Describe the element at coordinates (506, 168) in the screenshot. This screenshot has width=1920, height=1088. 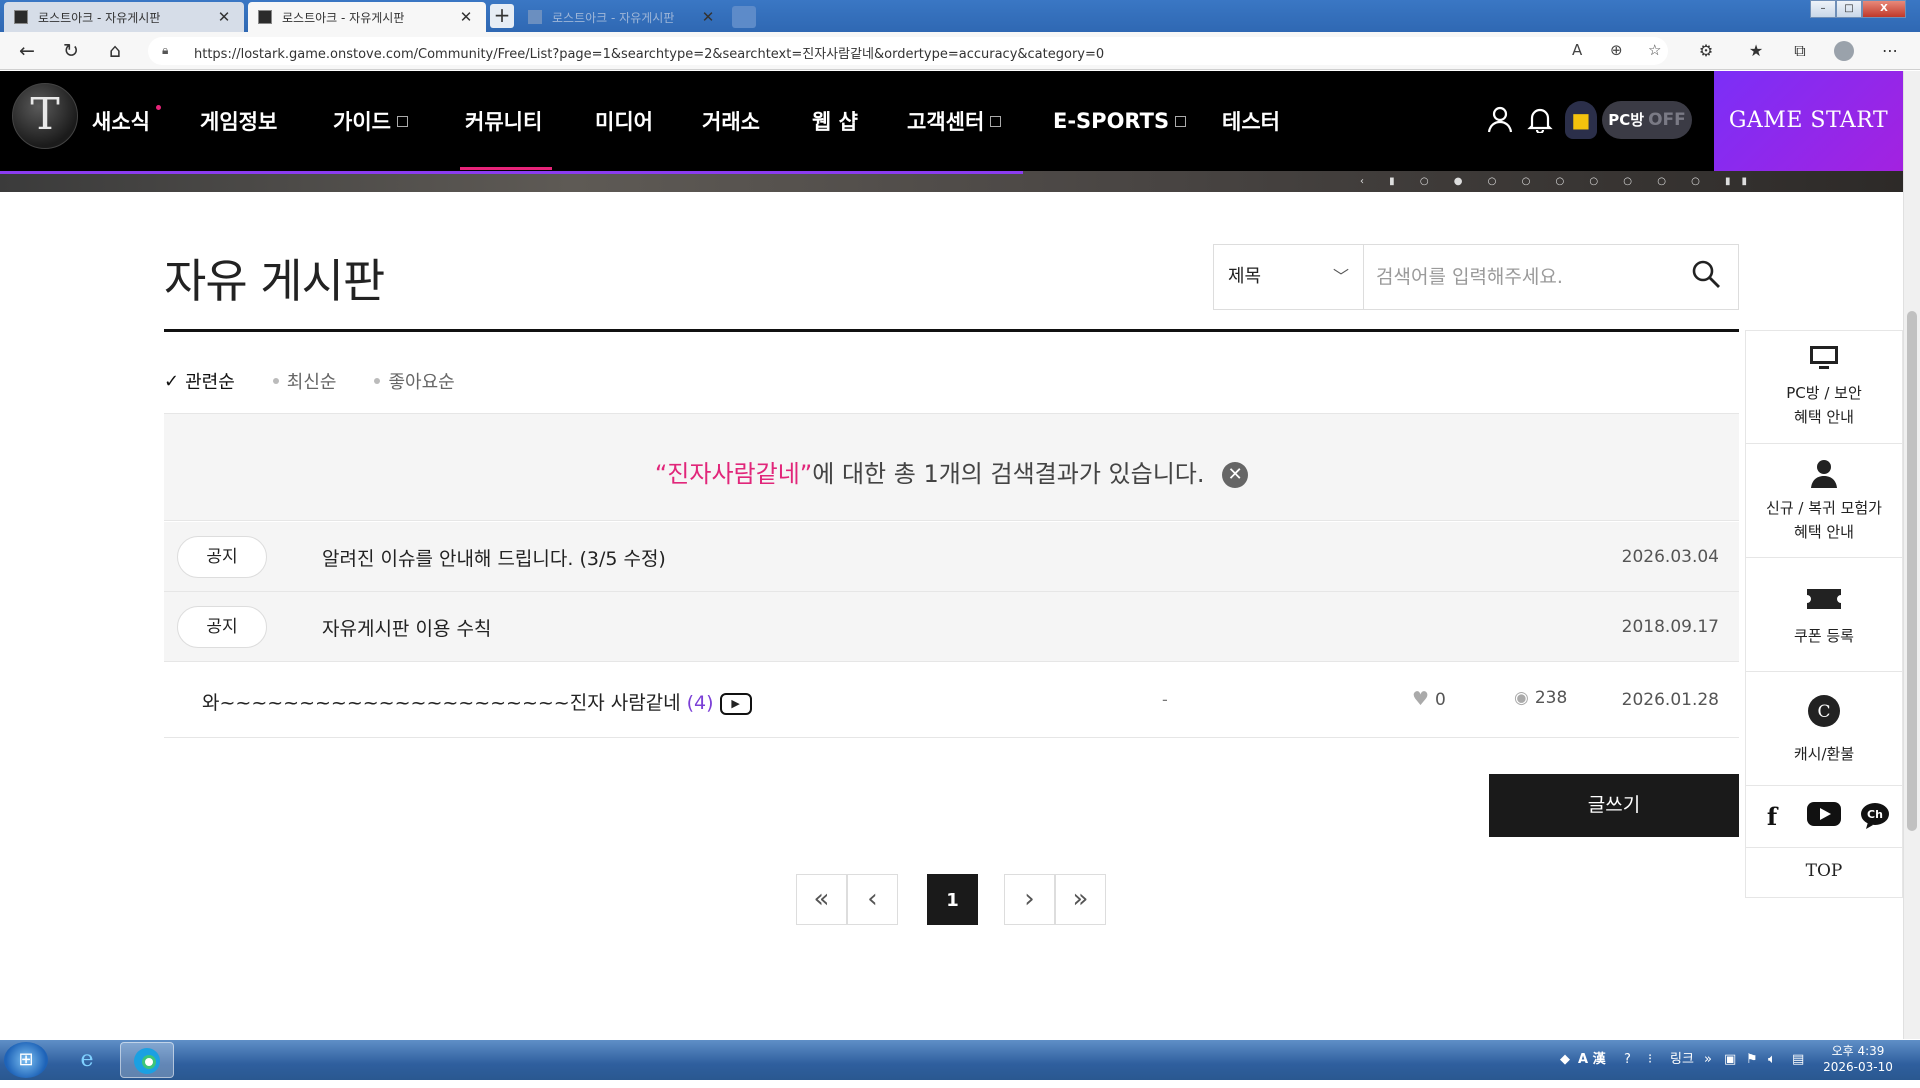
I see `active-nav-underline` at that location.